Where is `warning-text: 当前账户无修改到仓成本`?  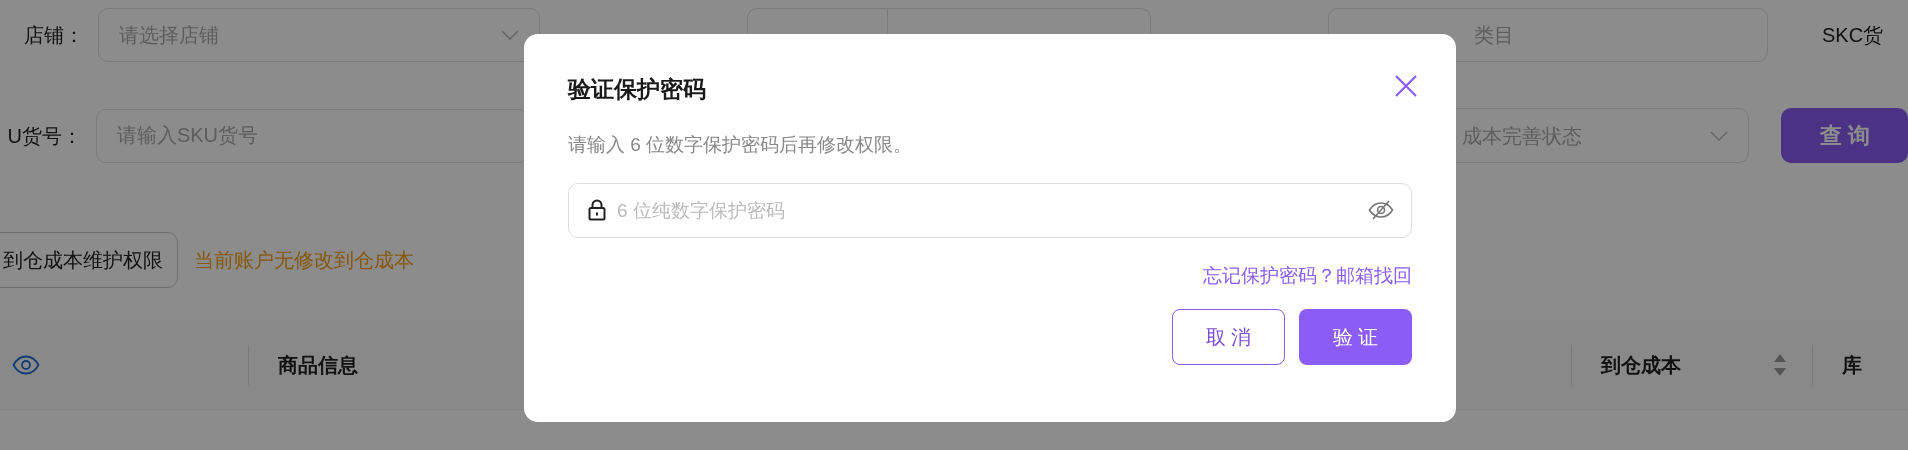
warning-text: 当前账户无修改到仓成本 is located at coordinates (304, 260).